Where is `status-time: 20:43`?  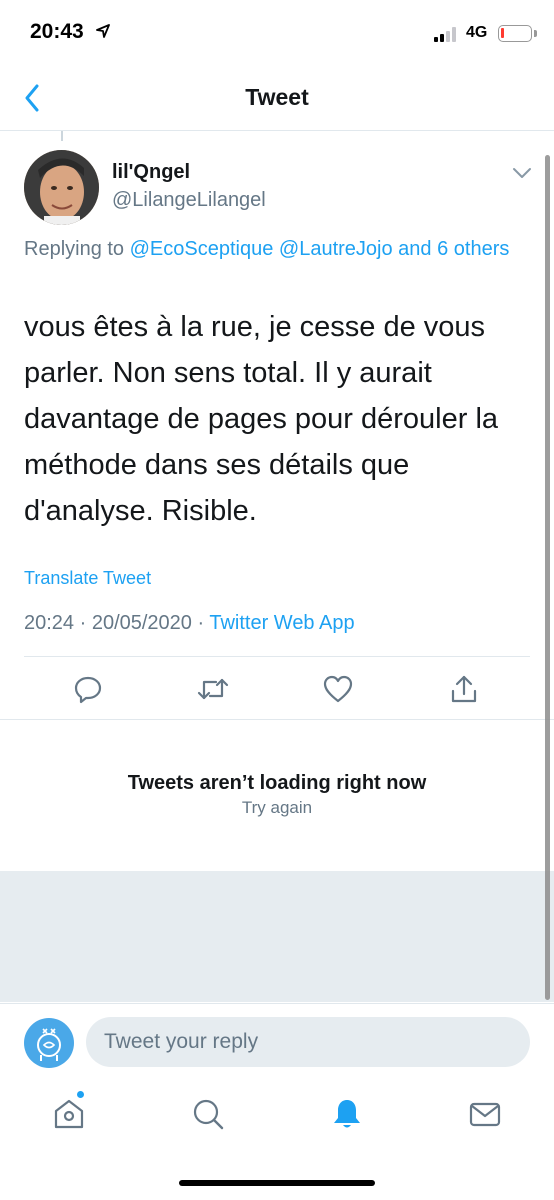 status-time: 20:43 is located at coordinates (57, 31).